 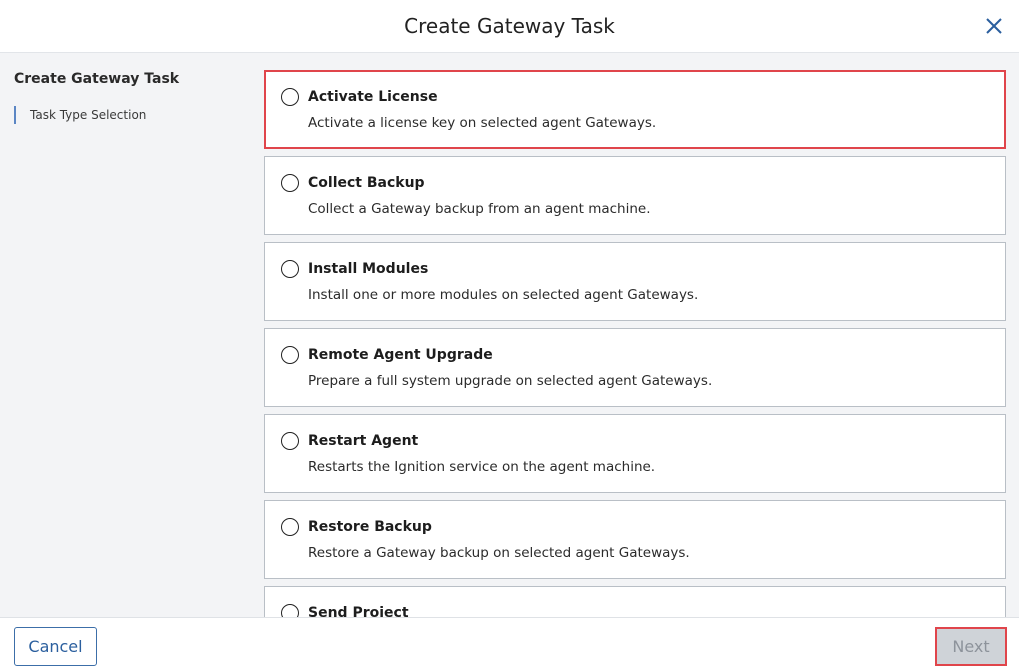 I want to click on modal-header: Create Gateway Task, so click(x=509, y=26).